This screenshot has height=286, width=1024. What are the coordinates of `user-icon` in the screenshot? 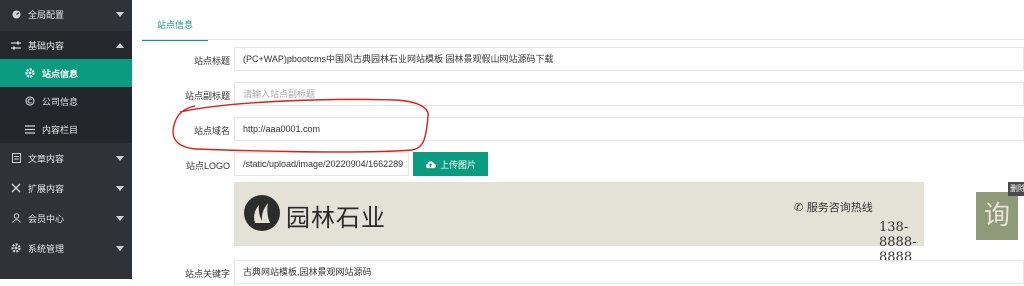 It's located at (16, 218).